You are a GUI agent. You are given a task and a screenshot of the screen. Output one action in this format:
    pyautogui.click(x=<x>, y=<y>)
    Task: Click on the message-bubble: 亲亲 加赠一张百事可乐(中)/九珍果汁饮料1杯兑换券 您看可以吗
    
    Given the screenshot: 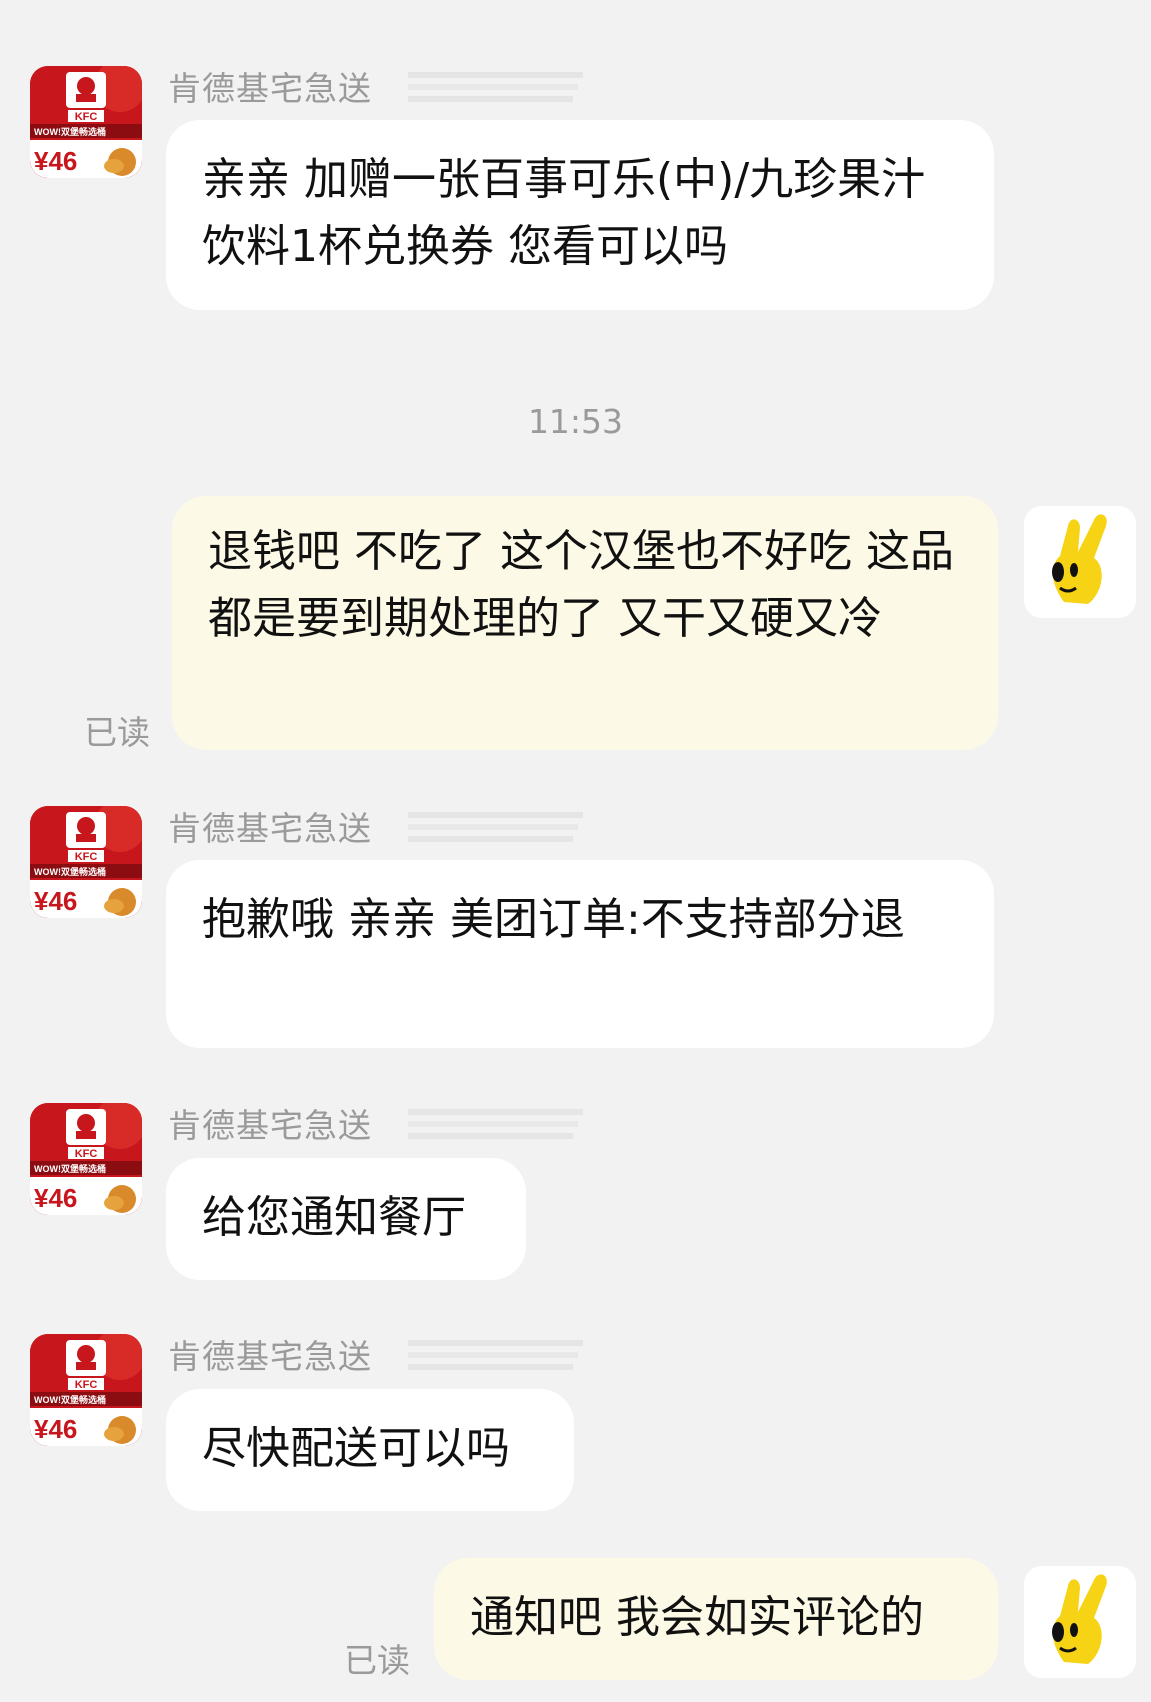 What is the action you would take?
    pyautogui.click(x=580, y=215)
    